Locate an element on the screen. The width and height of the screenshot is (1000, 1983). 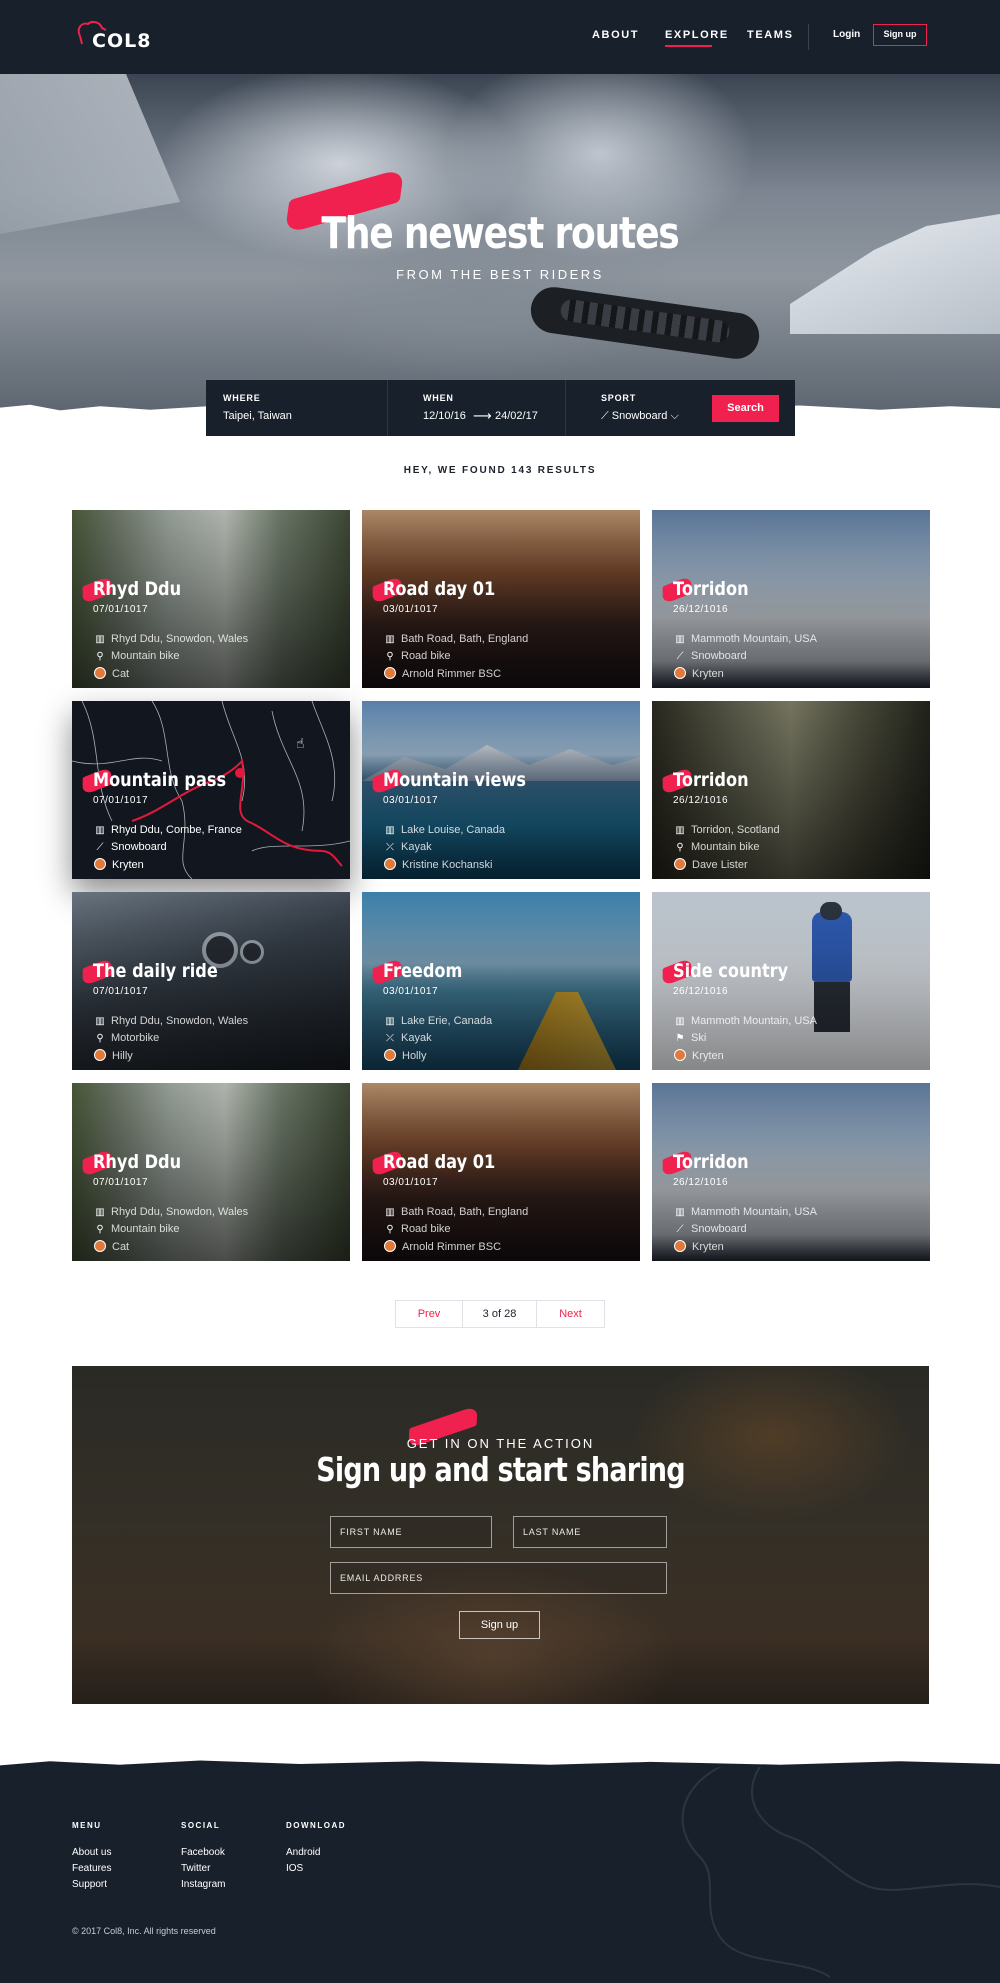
next-page-button: Next is located at coordinates (570, 1314).